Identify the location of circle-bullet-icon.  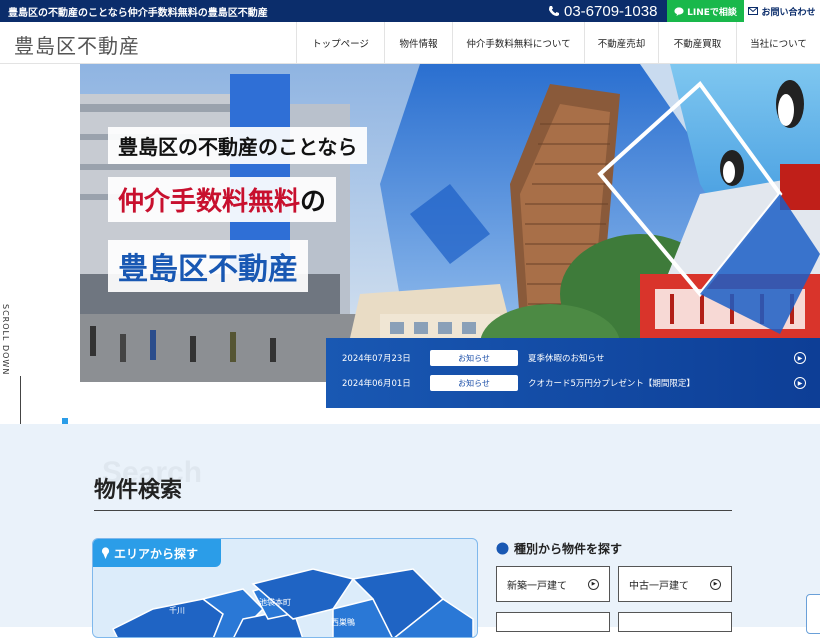
(502, 548).